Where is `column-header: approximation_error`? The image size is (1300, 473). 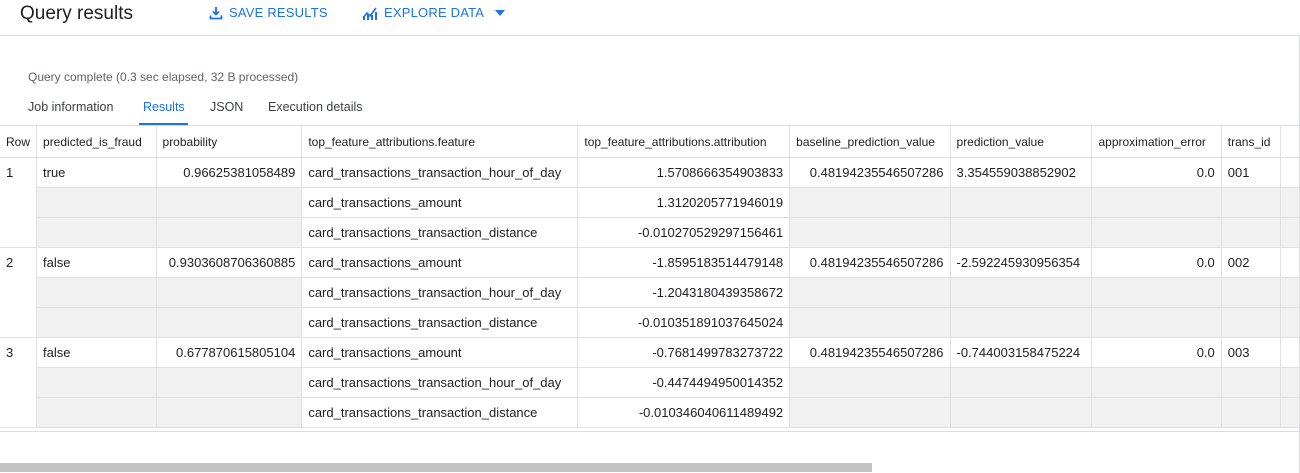 column-header: approximation_error is located at coordinates (1156, 141).